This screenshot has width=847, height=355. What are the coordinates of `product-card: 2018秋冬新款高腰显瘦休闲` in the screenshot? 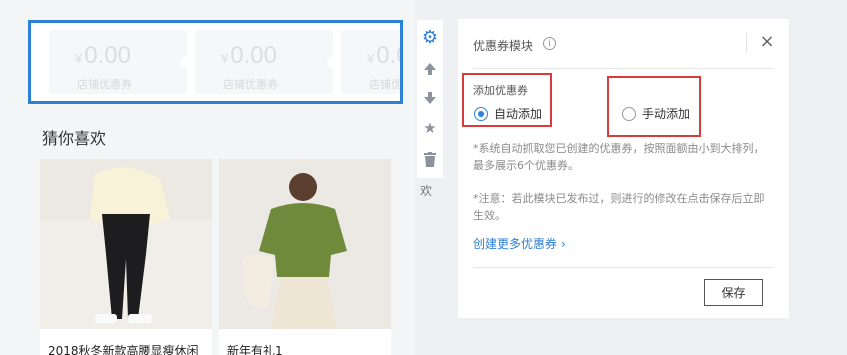 It's located at (126, 257).